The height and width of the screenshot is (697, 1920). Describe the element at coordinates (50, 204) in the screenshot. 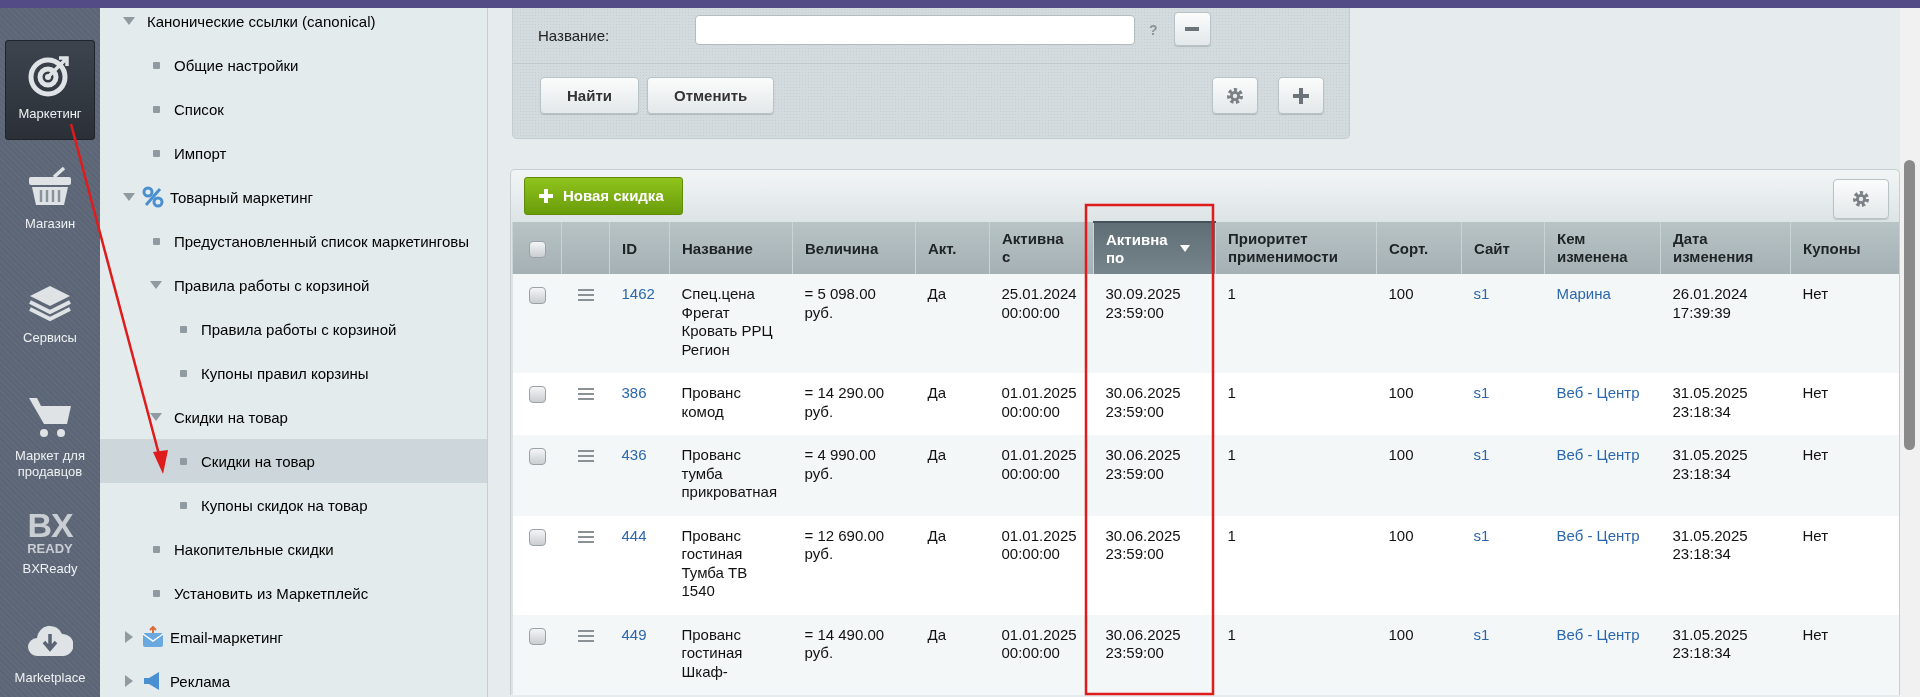

I see `sidebar-item: Магазин` at that location.